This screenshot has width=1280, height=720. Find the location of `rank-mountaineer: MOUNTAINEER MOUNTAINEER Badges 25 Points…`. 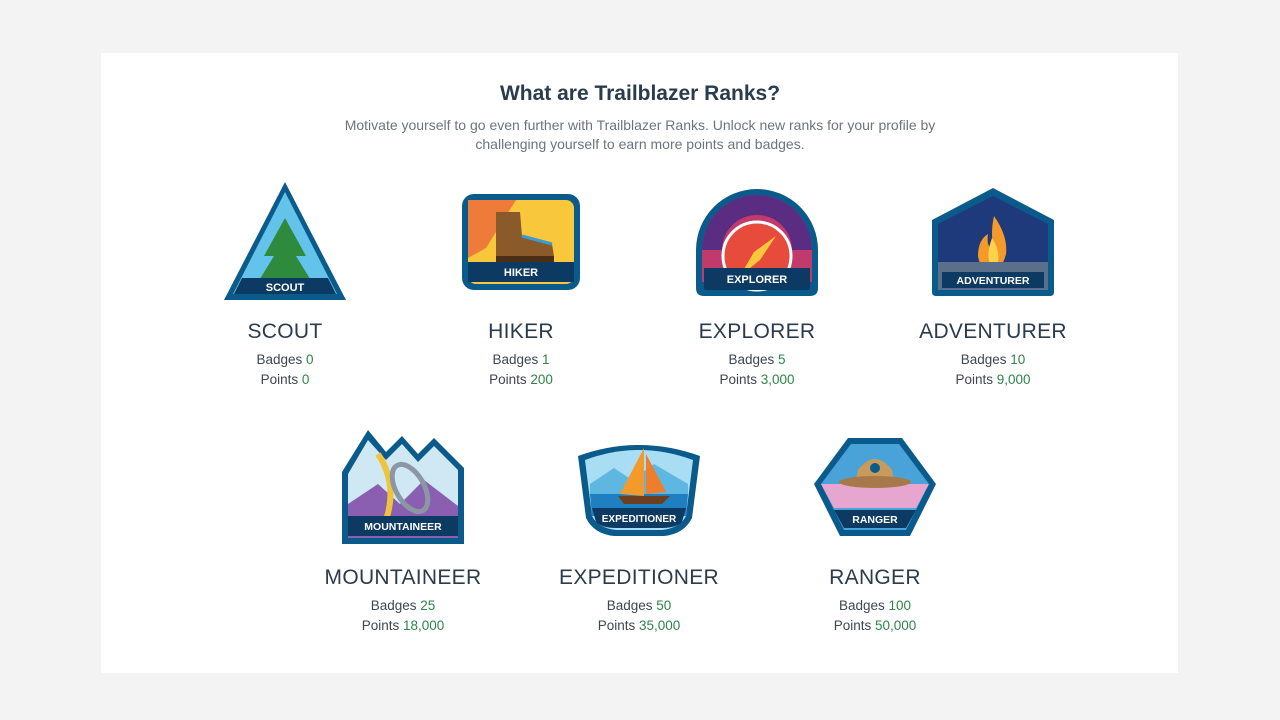

rank-mountaineer: MOUNTAINEER MOUNTAINEER Badges 25 Points… is located at coordinates (403, 530).